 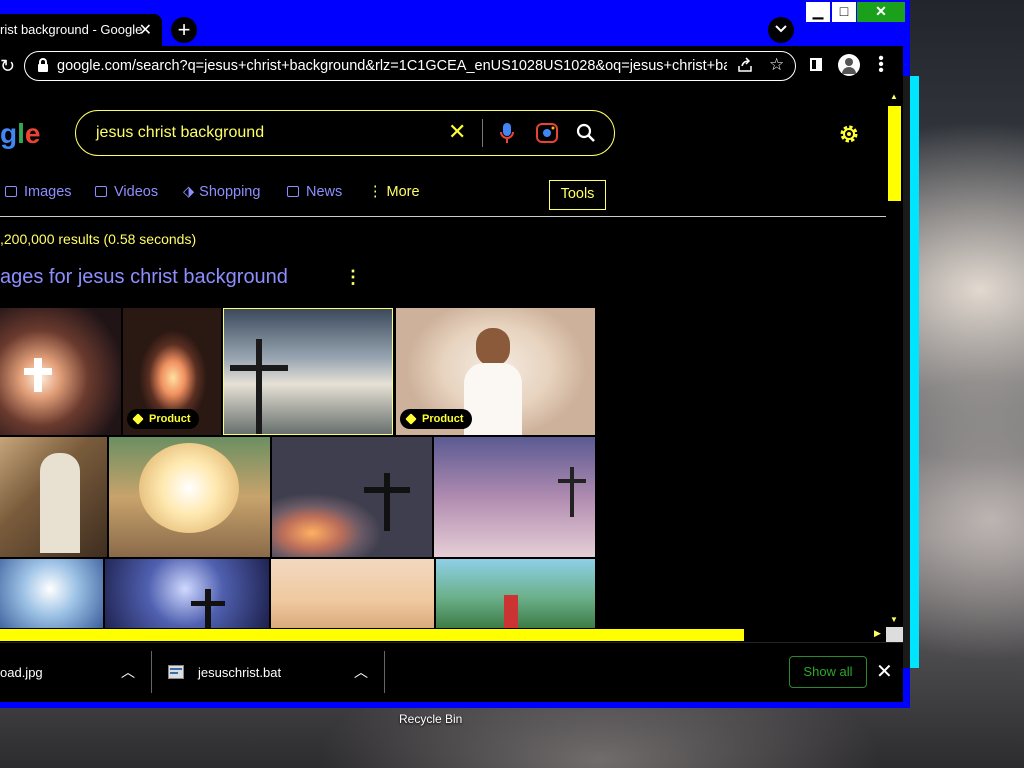 What do you see at coordinates (451, 672) in the screenshot?
I see `download-shelf: oad.jpg ︿ jesuschrist.bat ︿ Show all ✕` at bounding box center [451, 672].